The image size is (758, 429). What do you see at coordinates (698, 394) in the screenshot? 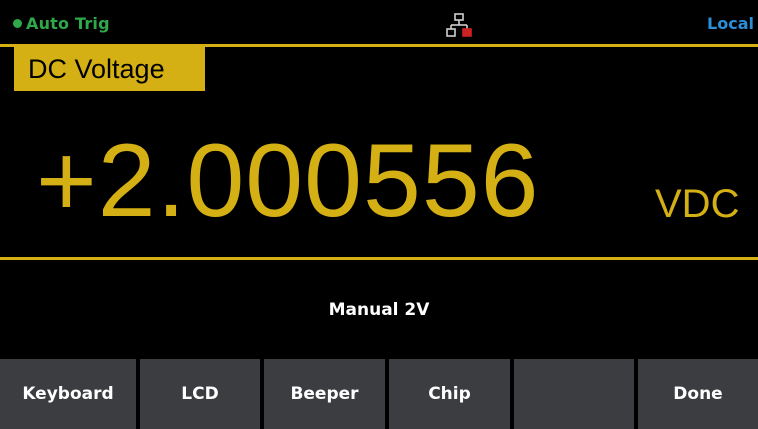
I see `softkey-done: Done` at bounding box center [698, 394].